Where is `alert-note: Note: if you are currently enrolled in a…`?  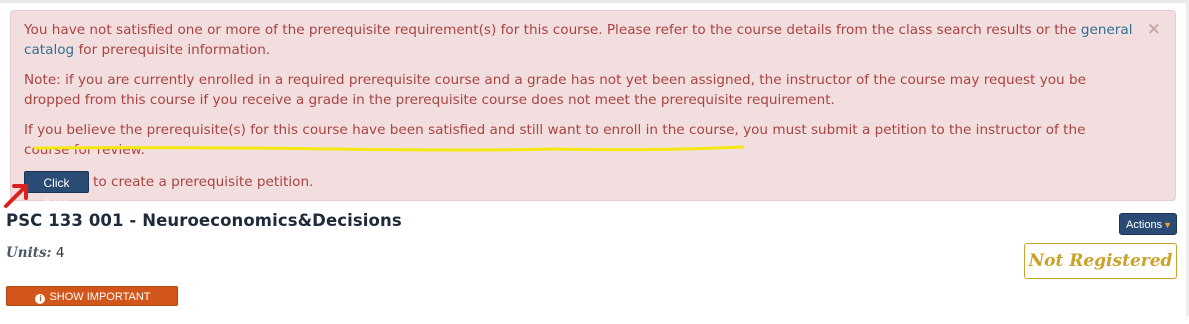 alert-note: Note: if you are currently enrolled in a… is located at coordinates (555, 90).